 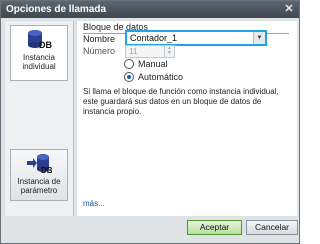 What do you see at coordinates (129, 77) in the screenshot?
I see `automatic-radio` at bounding box center [129, 77].